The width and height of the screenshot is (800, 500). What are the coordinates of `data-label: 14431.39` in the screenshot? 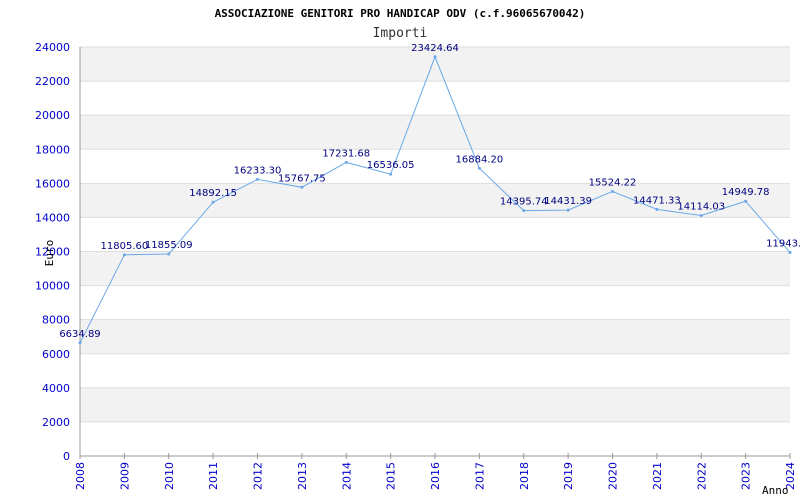 It's located at (568, 201).